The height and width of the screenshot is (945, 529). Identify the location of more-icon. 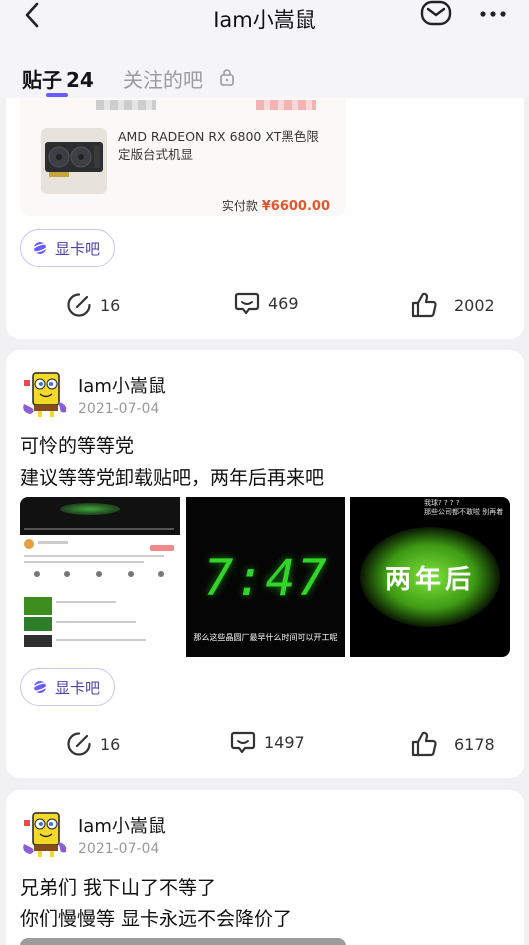
(493, 14).